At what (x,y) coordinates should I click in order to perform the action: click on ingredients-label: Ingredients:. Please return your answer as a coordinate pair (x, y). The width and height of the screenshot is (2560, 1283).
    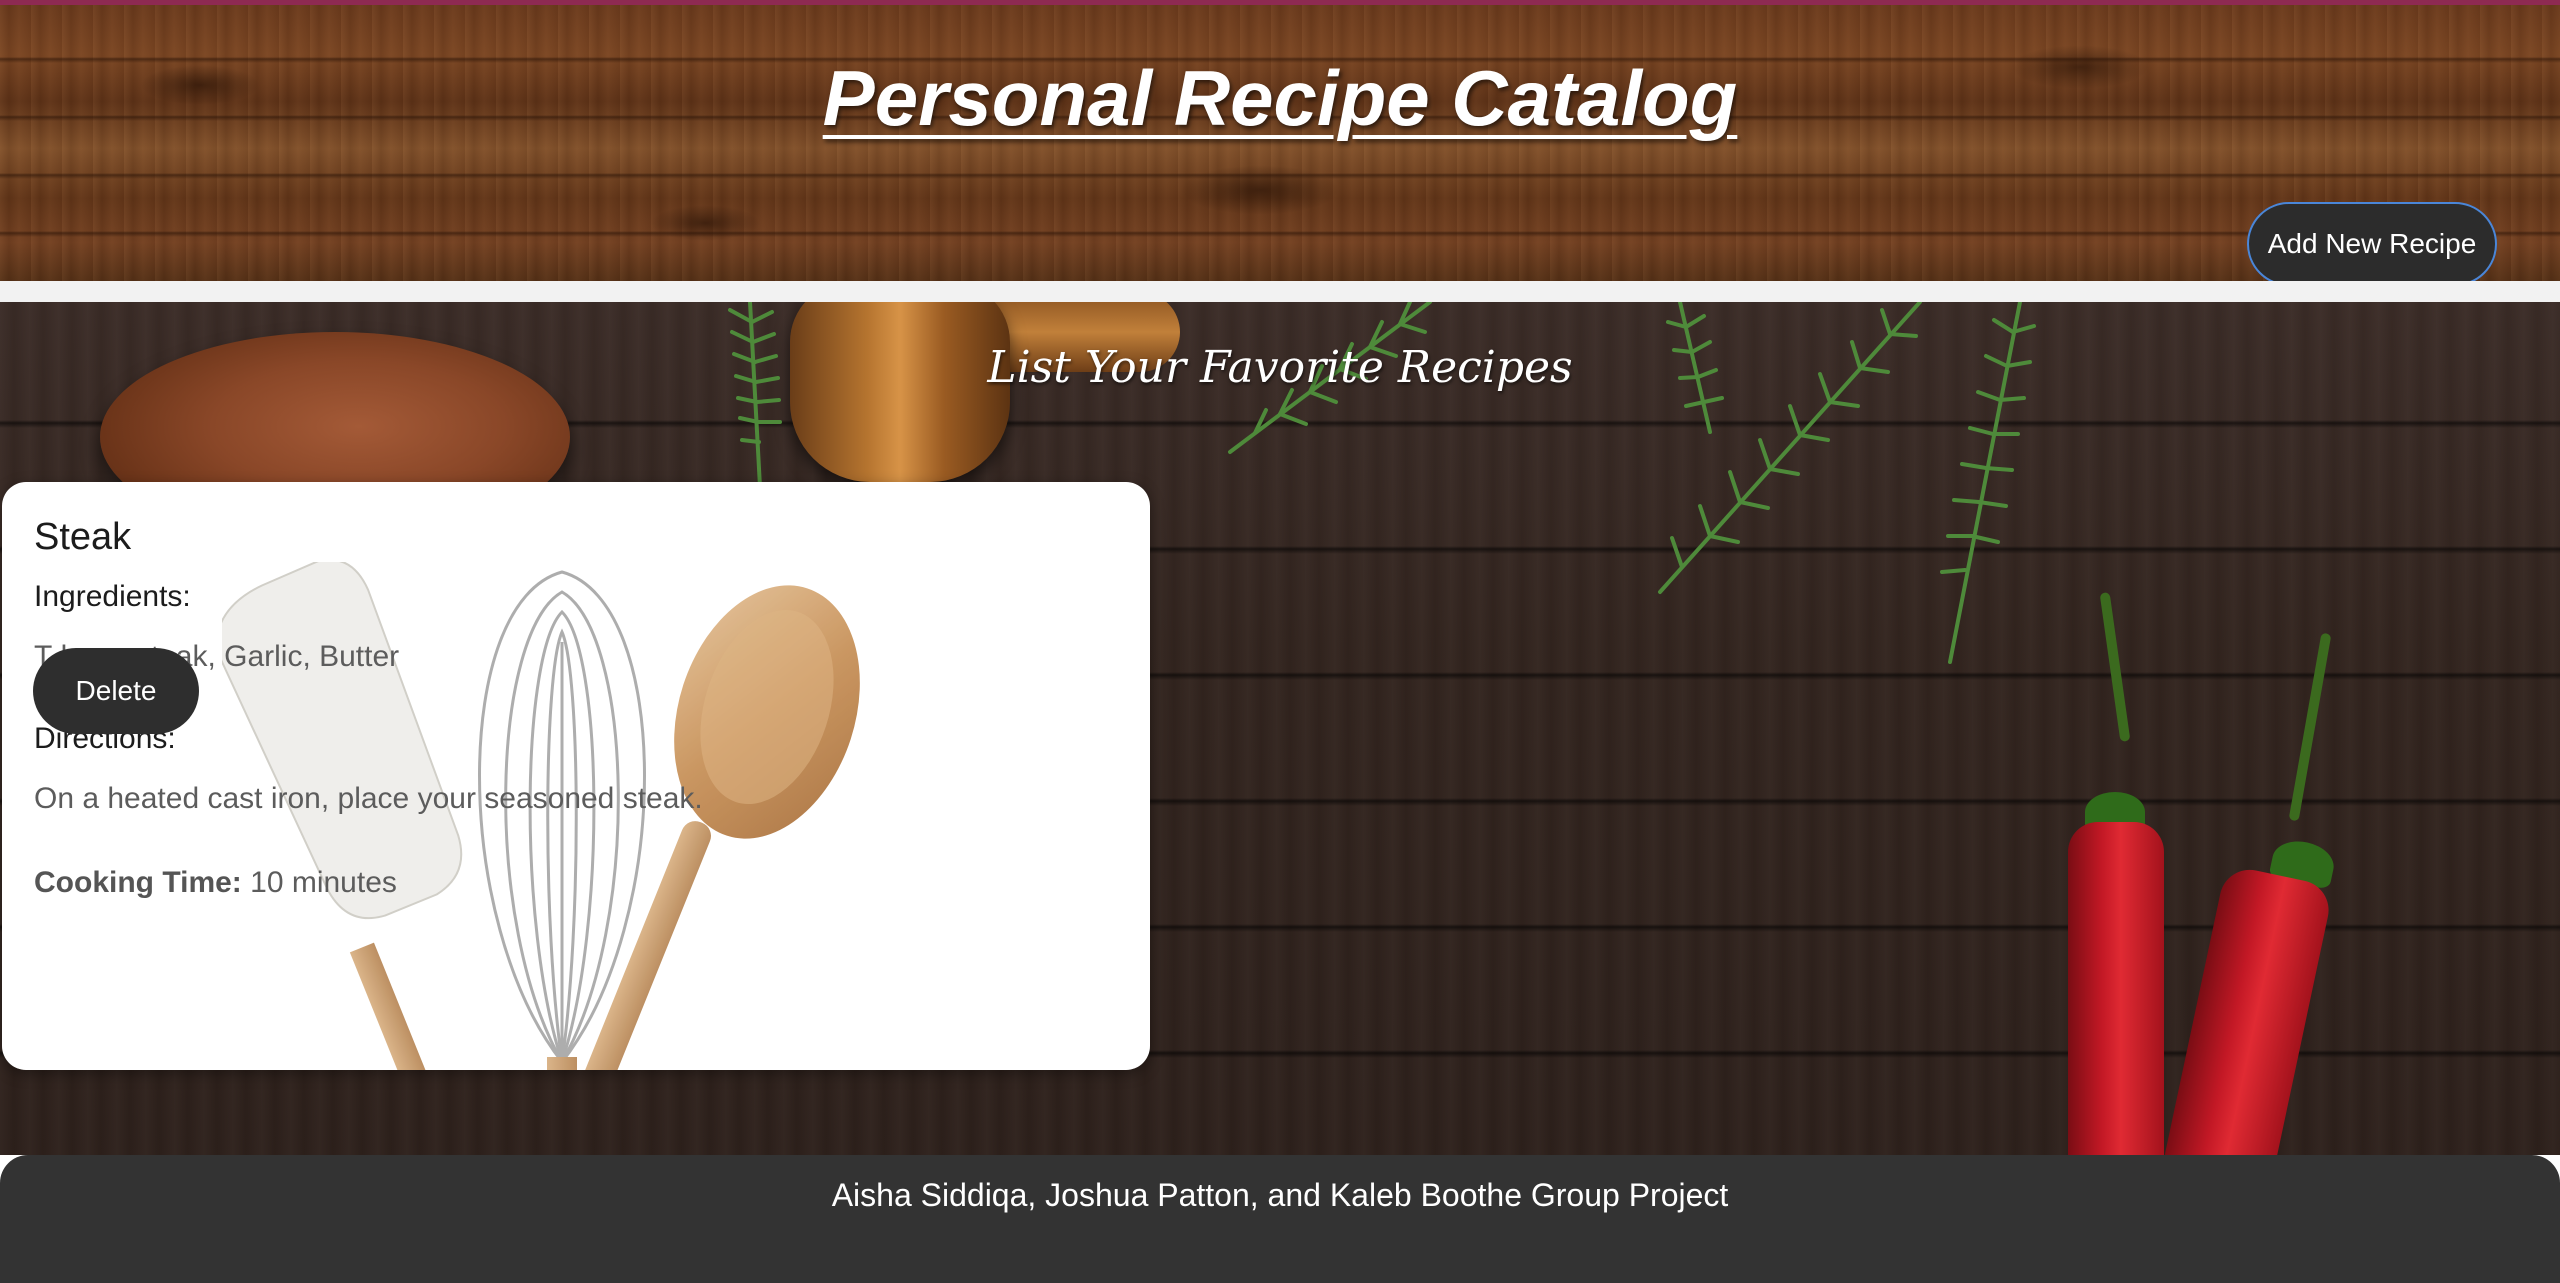
    Looking at the image, I should click on (112, 596).